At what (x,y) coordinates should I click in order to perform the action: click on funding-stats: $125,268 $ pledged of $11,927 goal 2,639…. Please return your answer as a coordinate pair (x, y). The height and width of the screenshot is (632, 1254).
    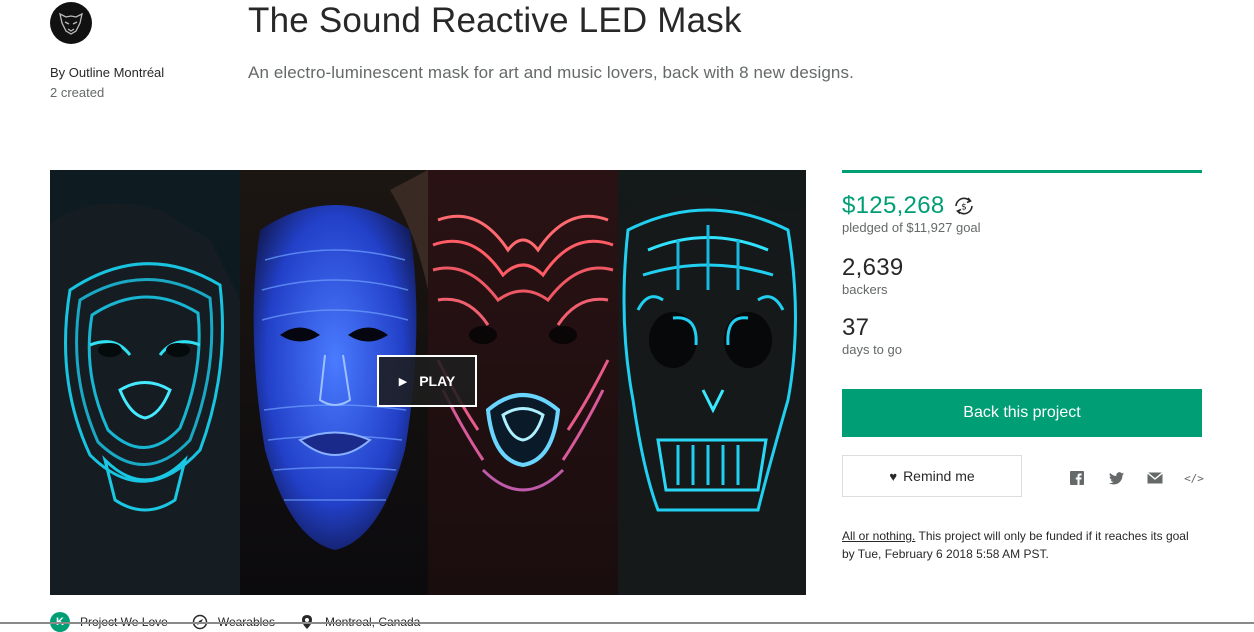
    Looking at the image, I should click on (1022, 264).